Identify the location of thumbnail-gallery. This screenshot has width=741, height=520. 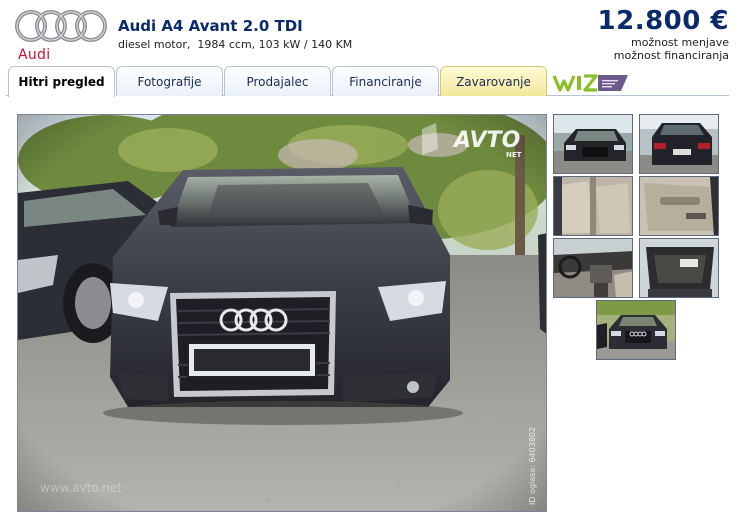
(638, 239).